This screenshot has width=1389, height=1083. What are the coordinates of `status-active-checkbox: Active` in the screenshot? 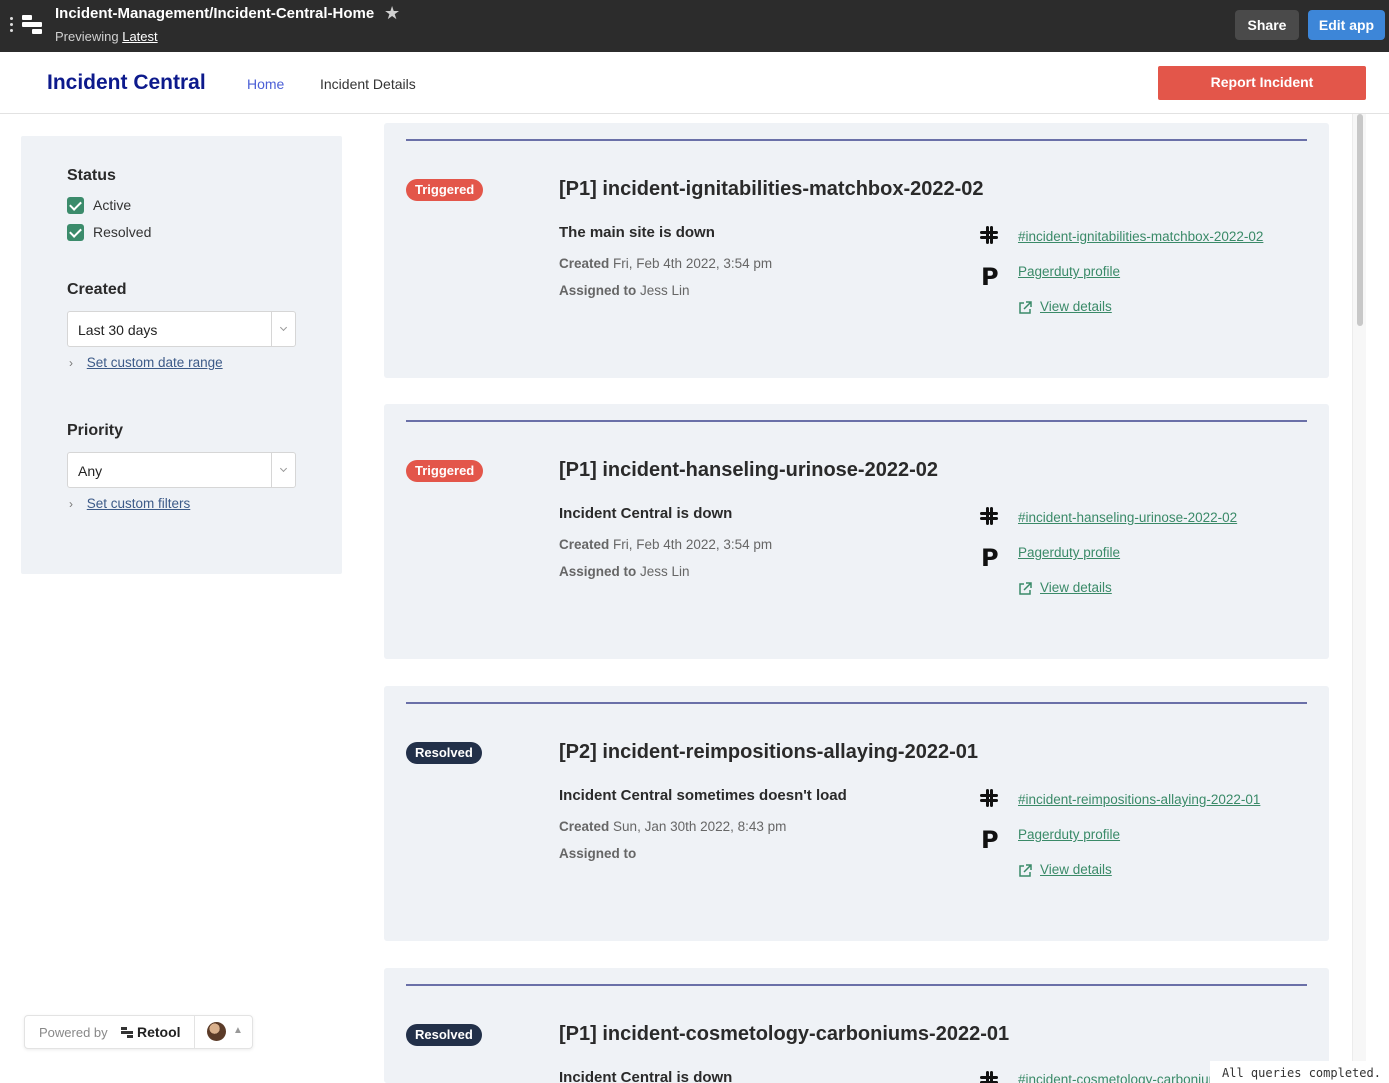 It's located at (99, 205).